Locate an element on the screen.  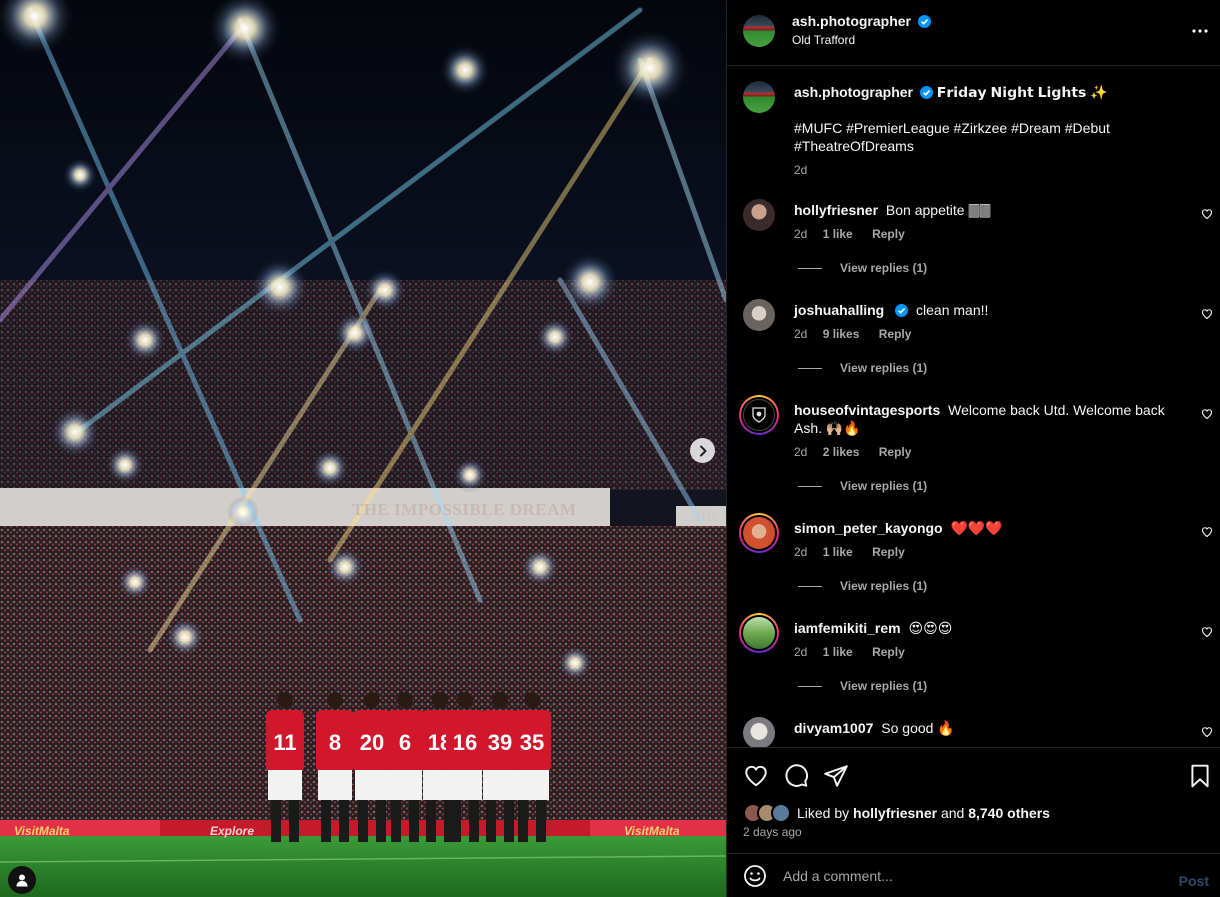
liked-by-user: hollyfriesner is located at coordinates (895, 813).